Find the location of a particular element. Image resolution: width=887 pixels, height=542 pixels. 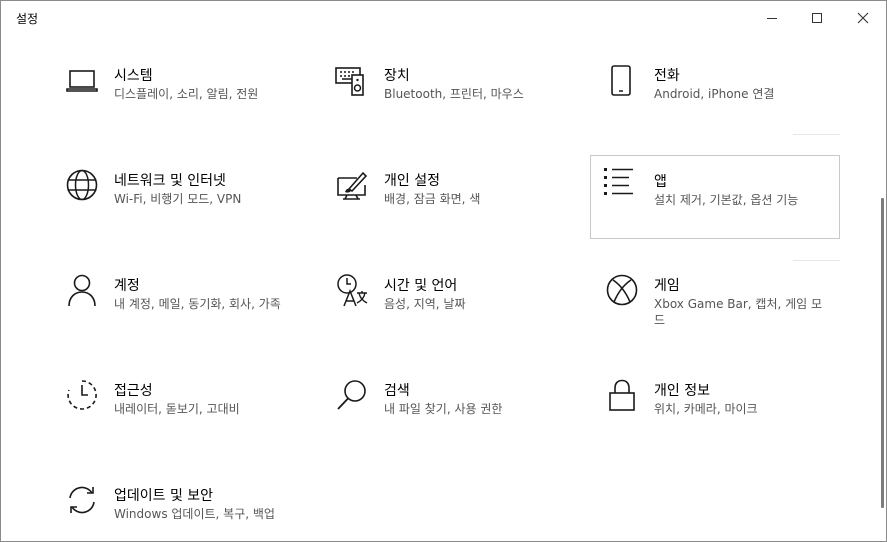

maximize-icon is located at coordinates (817, 17).